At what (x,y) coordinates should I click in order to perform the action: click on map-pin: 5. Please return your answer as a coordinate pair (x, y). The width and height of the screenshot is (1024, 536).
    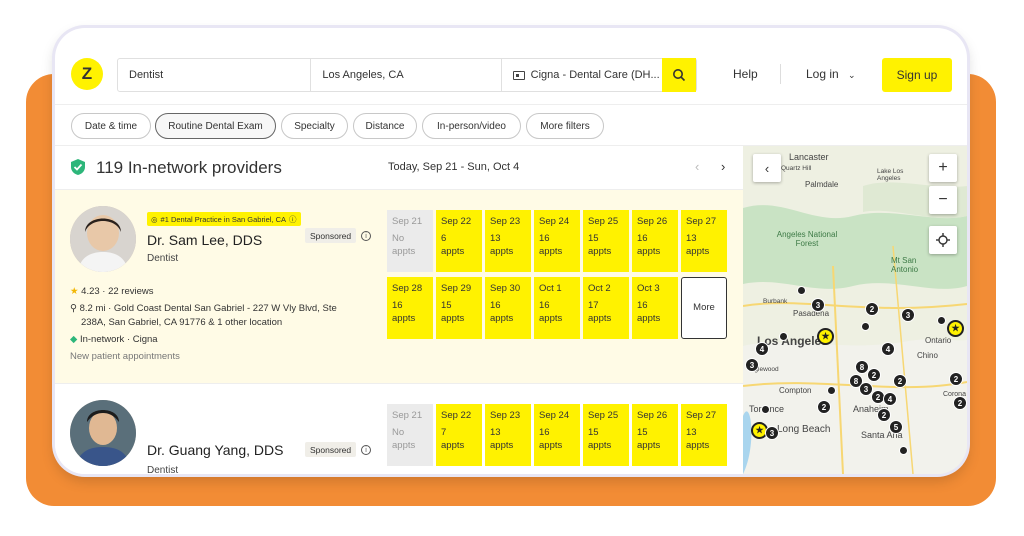
    Looking at the image, I should click on (896, 427).